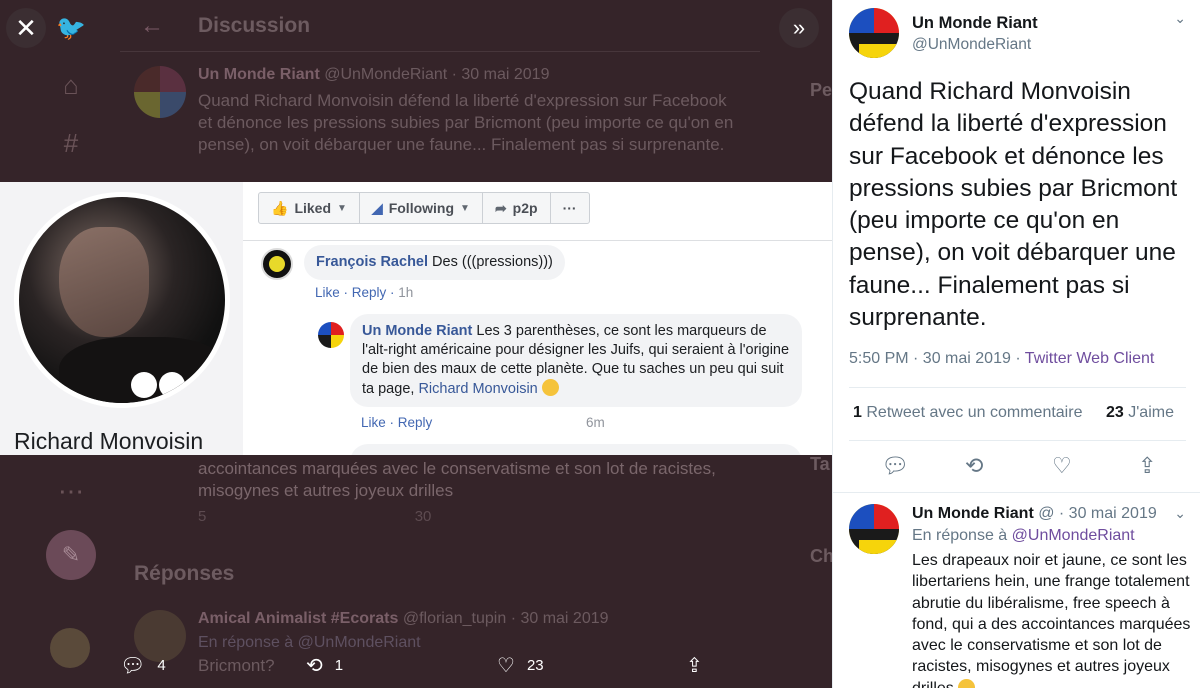 The width and height of the screenshot is (1200, 688). I want to click on reply-icon: 💬︎, so click(895, 466).